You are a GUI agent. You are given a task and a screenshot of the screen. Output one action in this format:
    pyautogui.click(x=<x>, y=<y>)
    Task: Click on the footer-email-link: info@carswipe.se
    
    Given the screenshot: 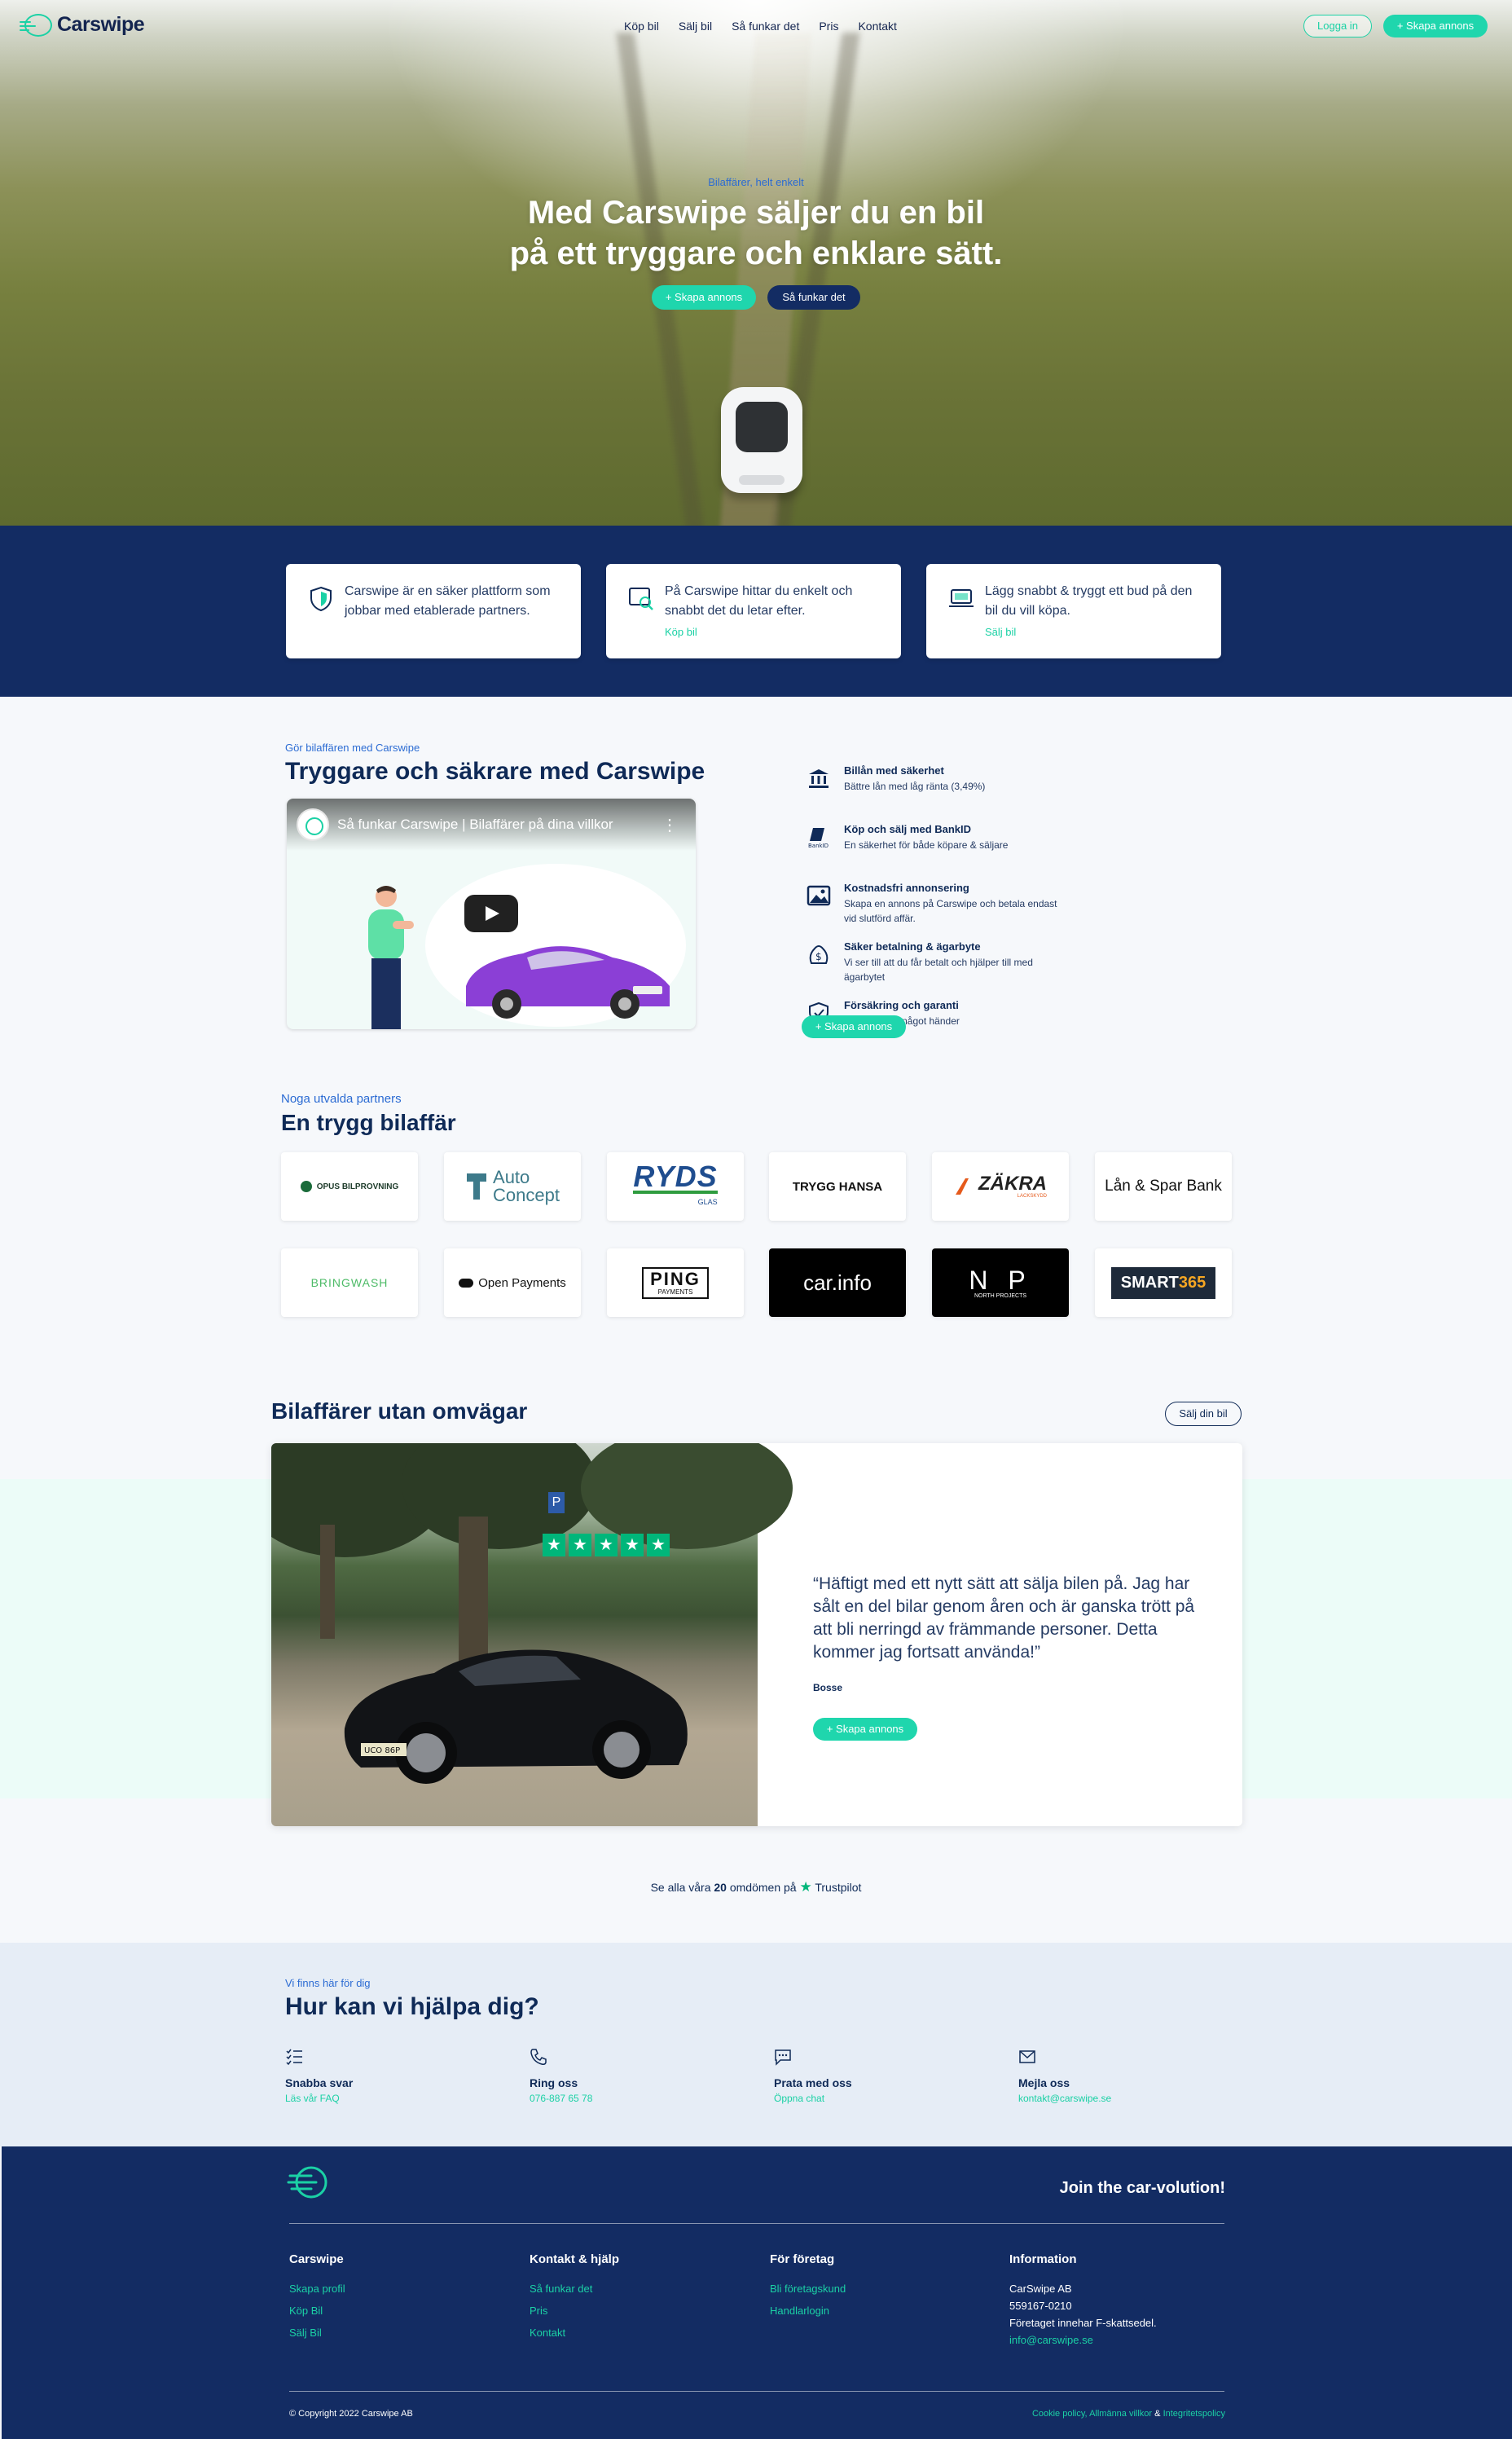 What is the action you would take?
    pyautogui.click(x=1115, y=2340)
    